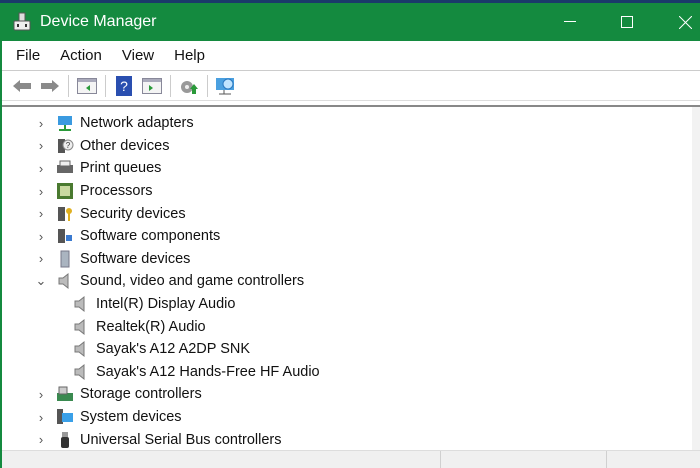 The height and width of the screenshot is (468, 700). I want to click on tree-item-label: Intel(R) Display Audio, so click(166, 304).